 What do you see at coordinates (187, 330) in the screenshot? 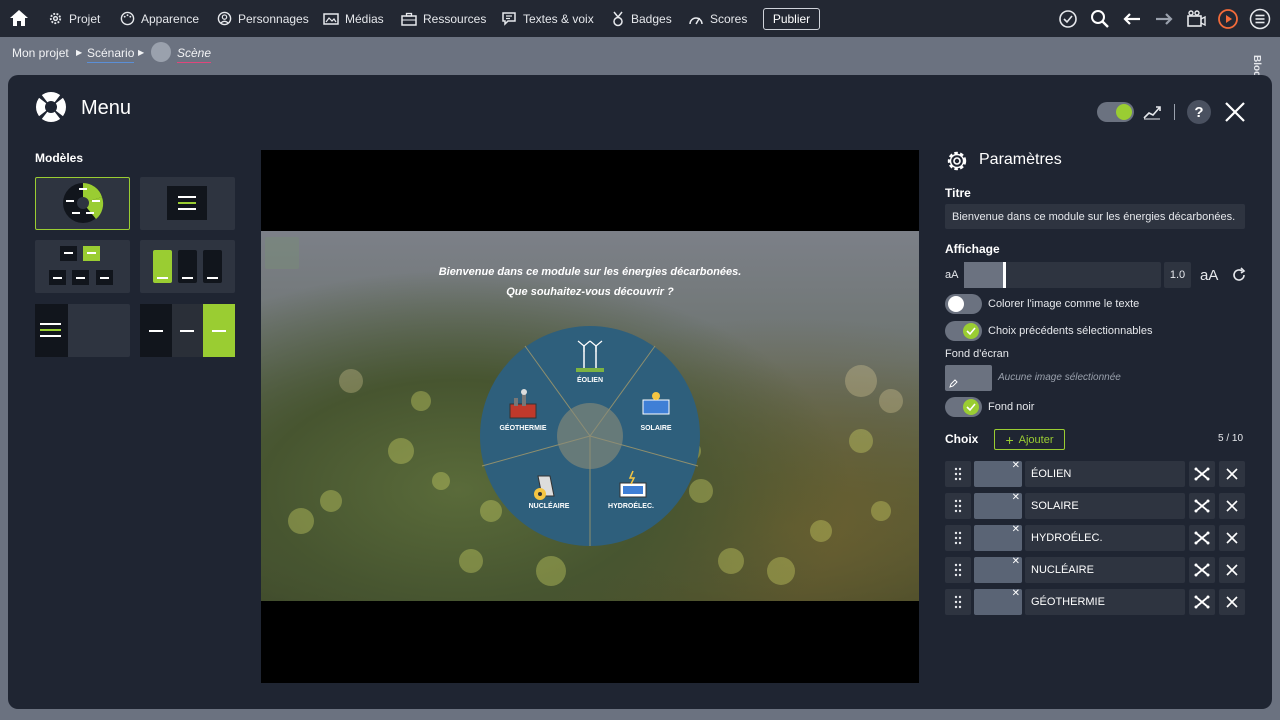
I see `template-columns` at bounding box center [187, 330].